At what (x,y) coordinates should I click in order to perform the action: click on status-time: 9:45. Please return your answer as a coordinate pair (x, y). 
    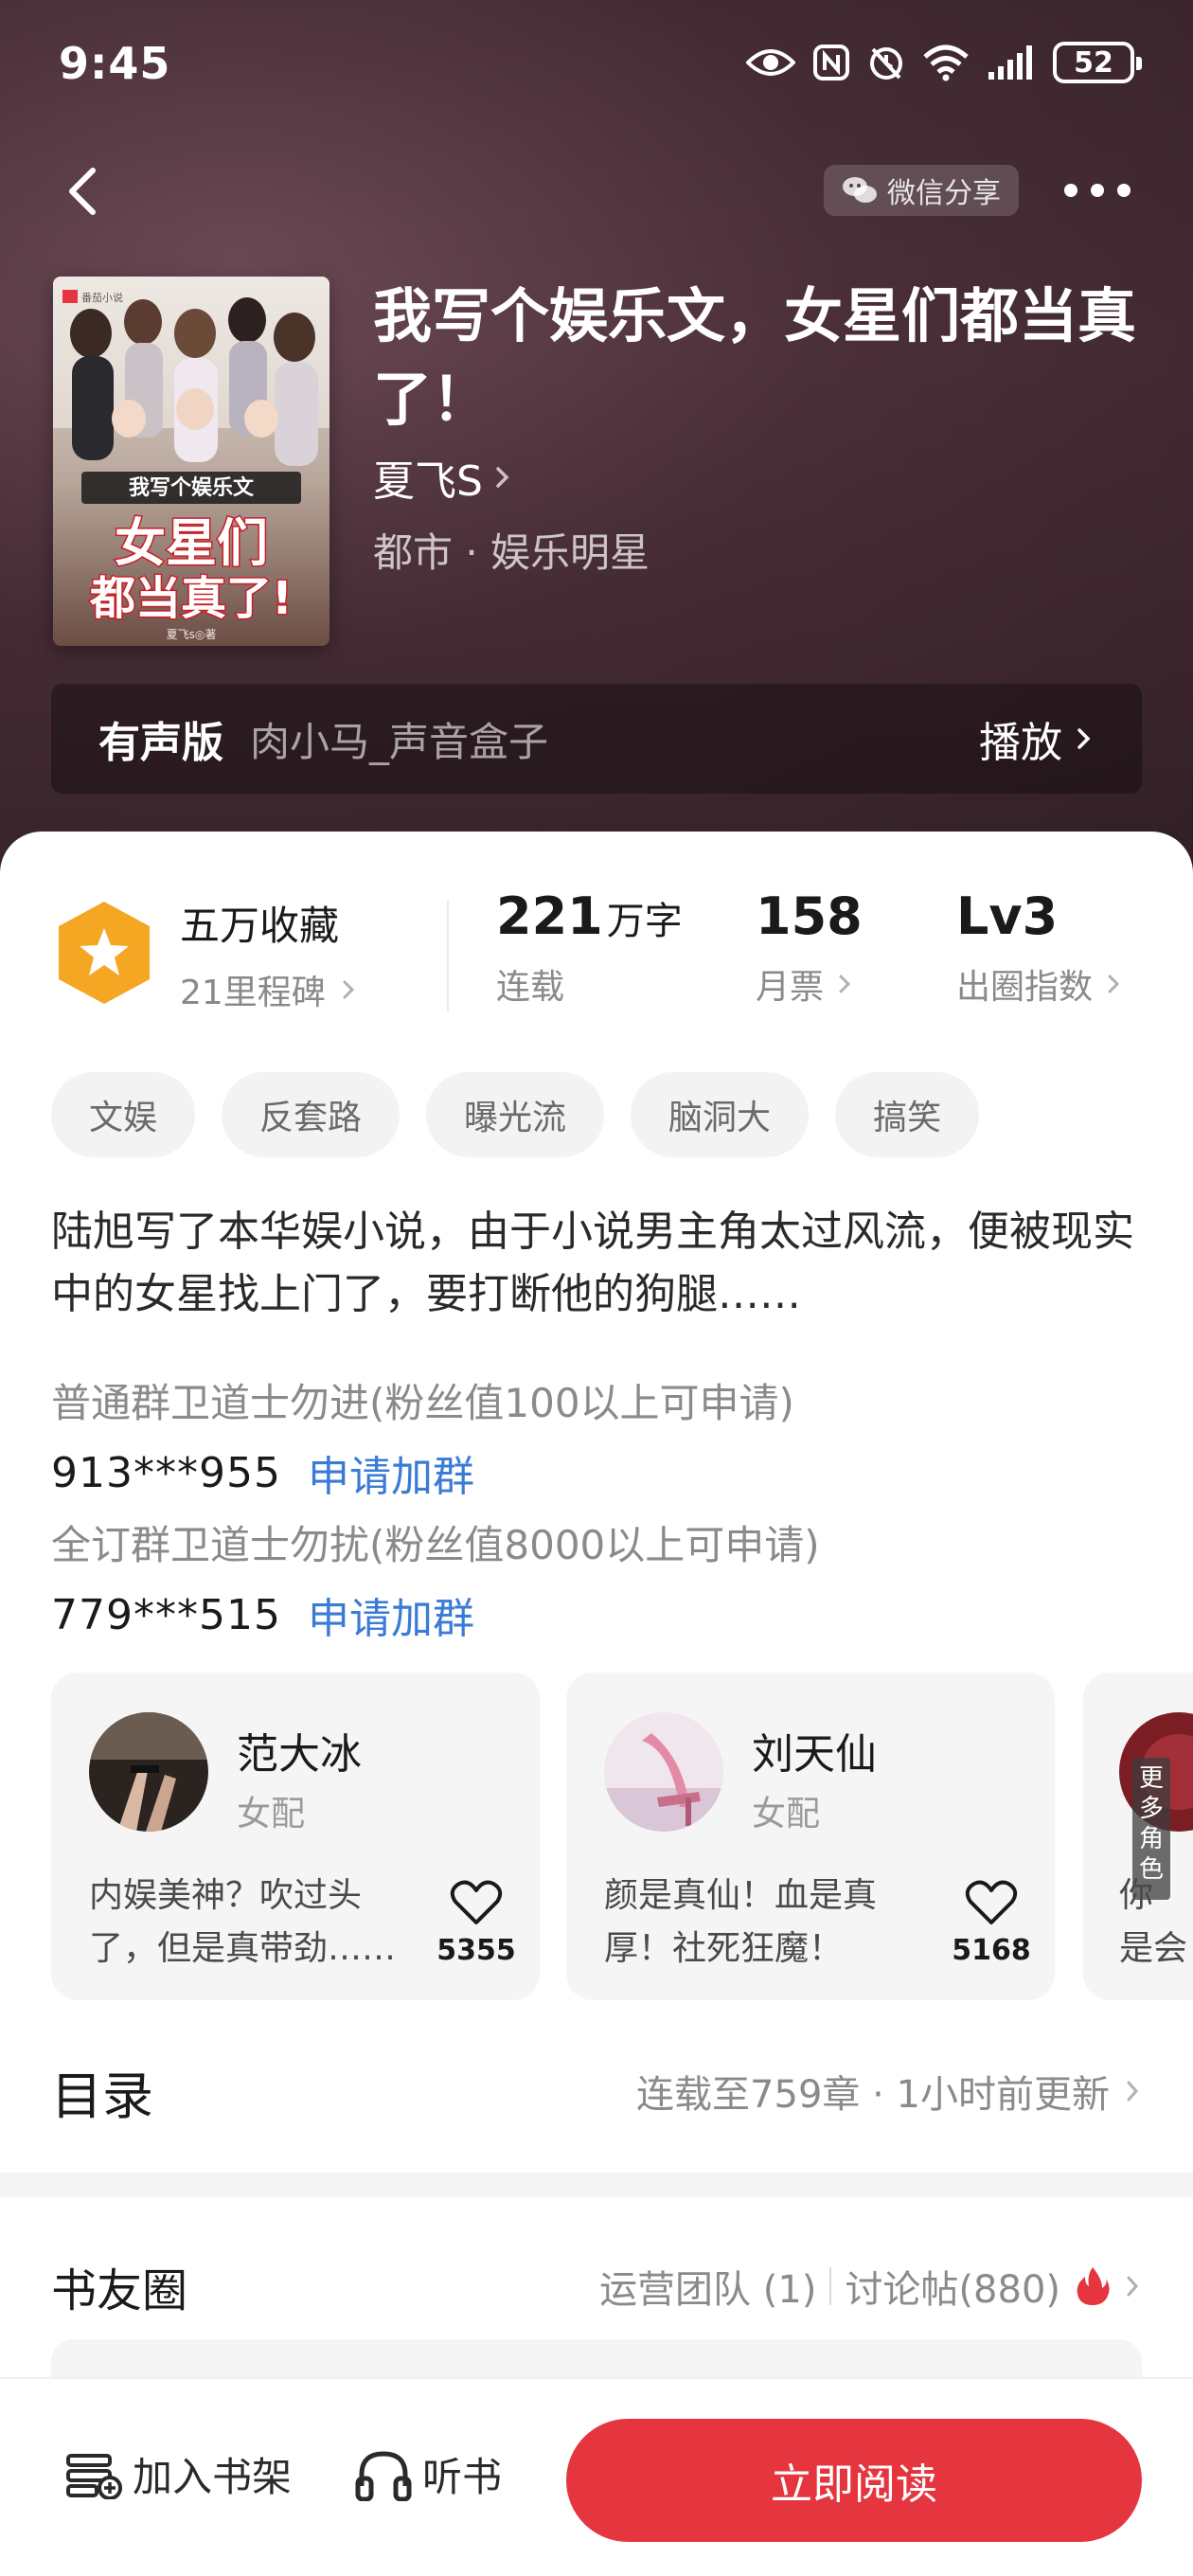
    Looking at the image, I should click on (115, 63).